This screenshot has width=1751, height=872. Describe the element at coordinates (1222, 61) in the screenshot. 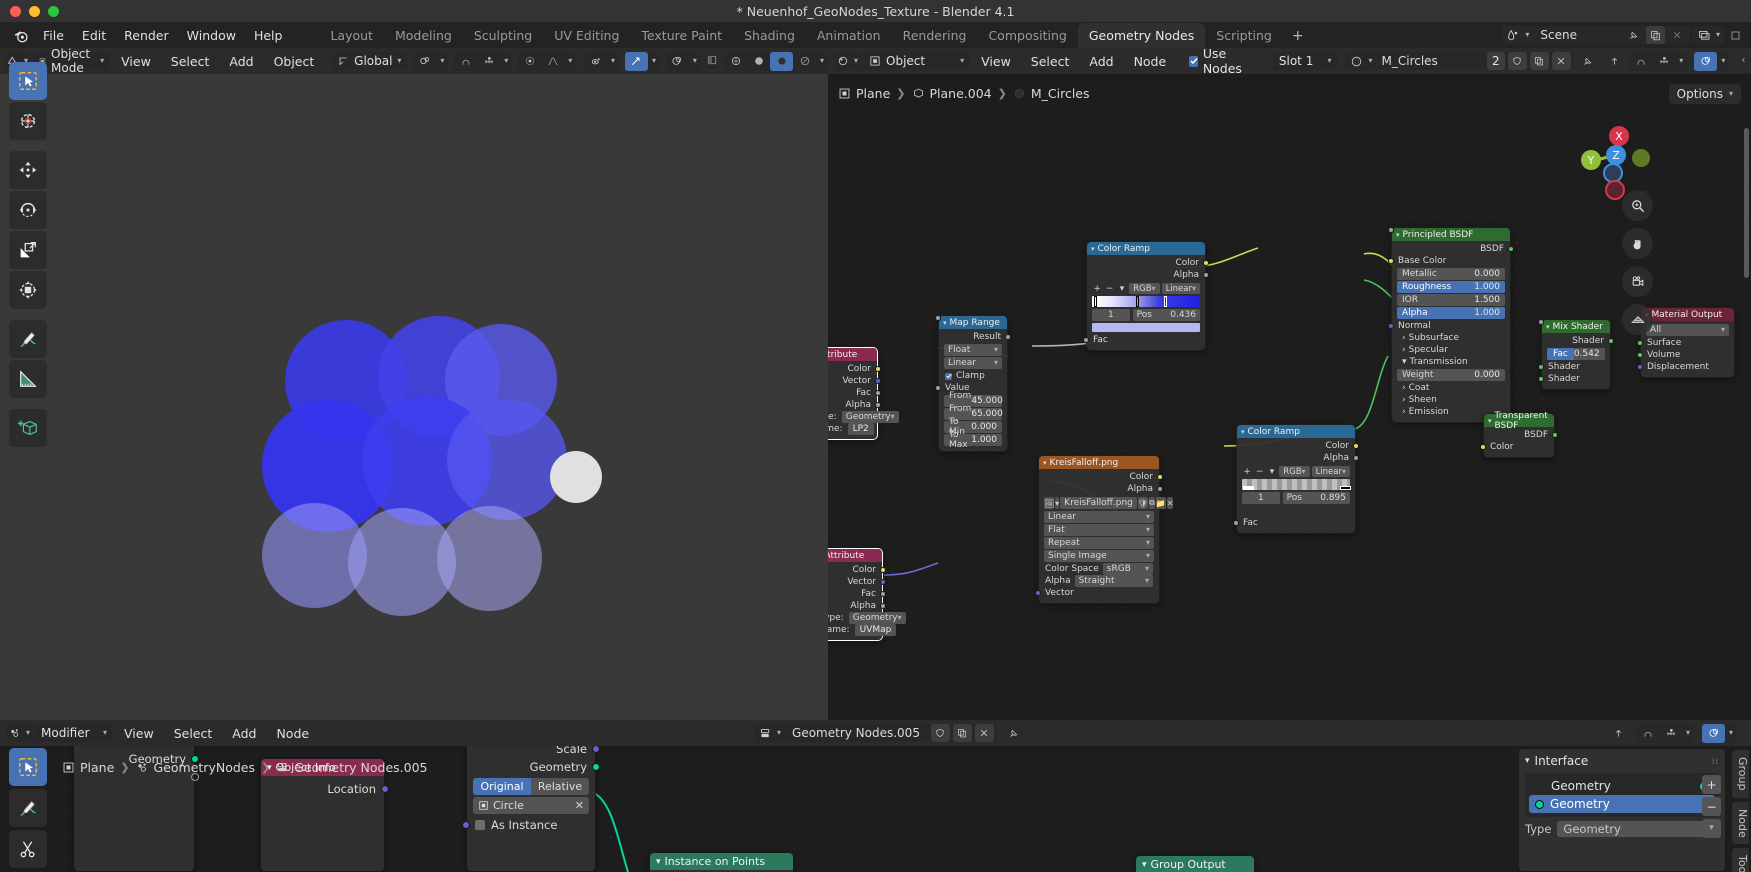

I see `use-nodes-row: Use Nodes` at that location.